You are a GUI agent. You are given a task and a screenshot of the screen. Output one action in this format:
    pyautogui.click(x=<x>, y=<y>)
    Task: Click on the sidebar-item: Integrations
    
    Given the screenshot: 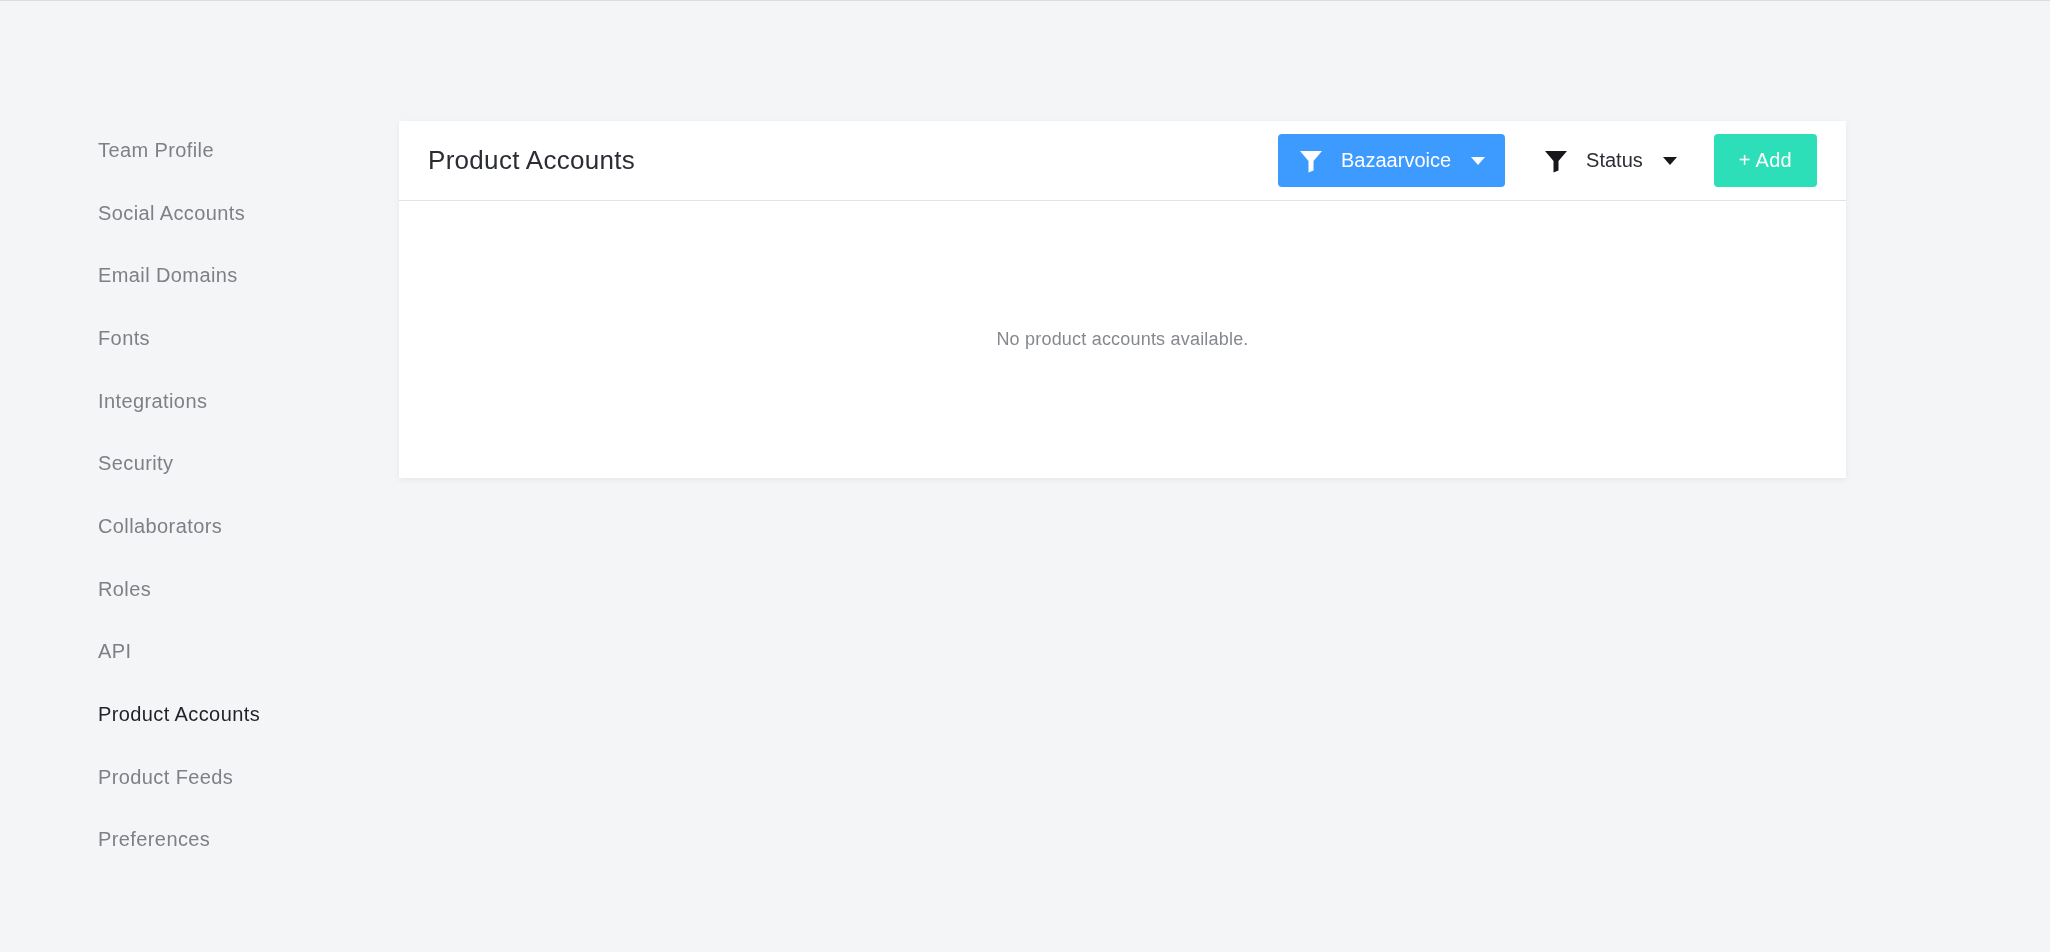 What is the action you would take?
    pyautogui.click(x=153, y=401)
    